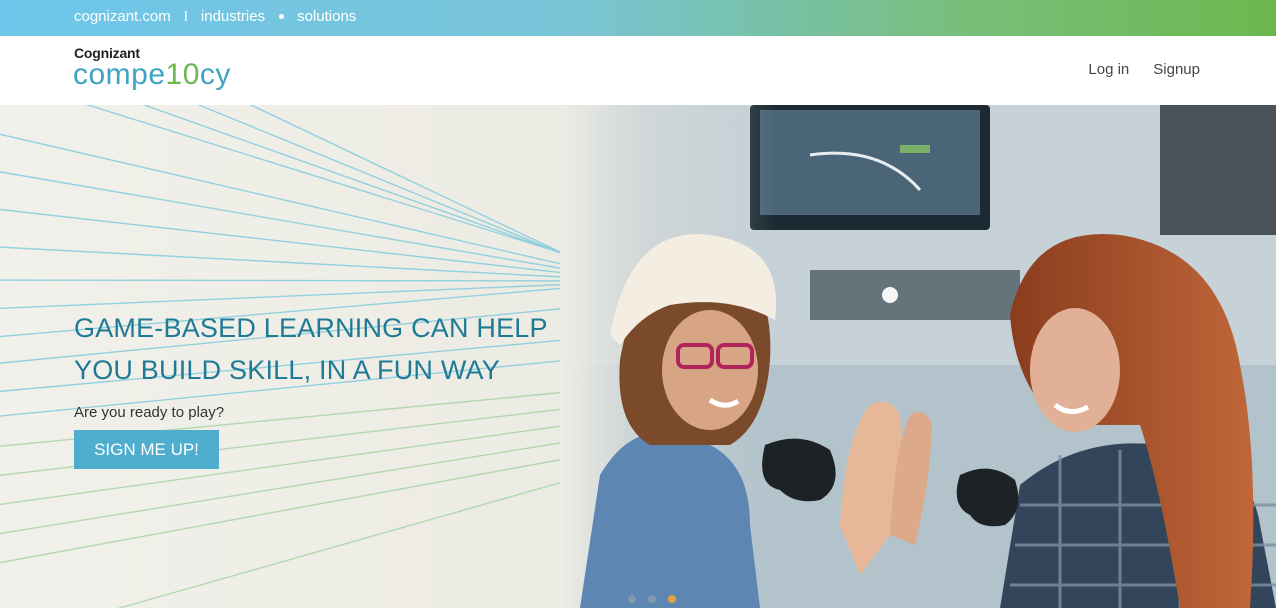  What do you see at coordinates (122, 16) in the screenshot?
I see `link-cognizant-com: cognizant.com` at bounding box center [122, 16].